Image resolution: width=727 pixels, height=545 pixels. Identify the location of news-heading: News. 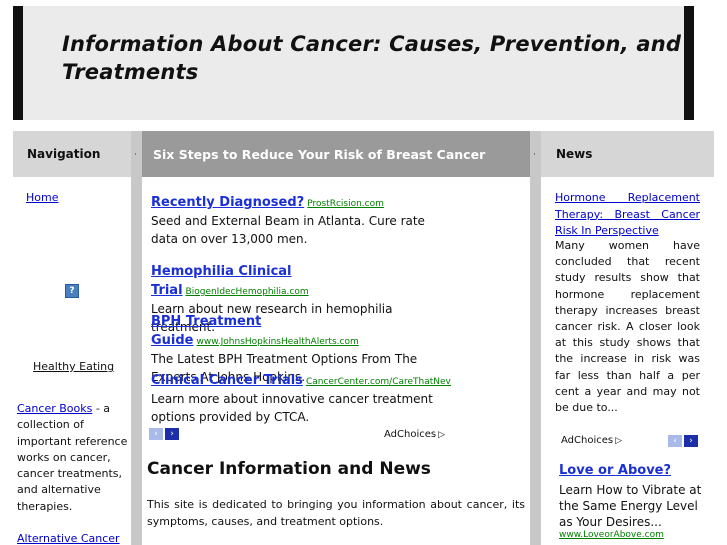
(627, 154).